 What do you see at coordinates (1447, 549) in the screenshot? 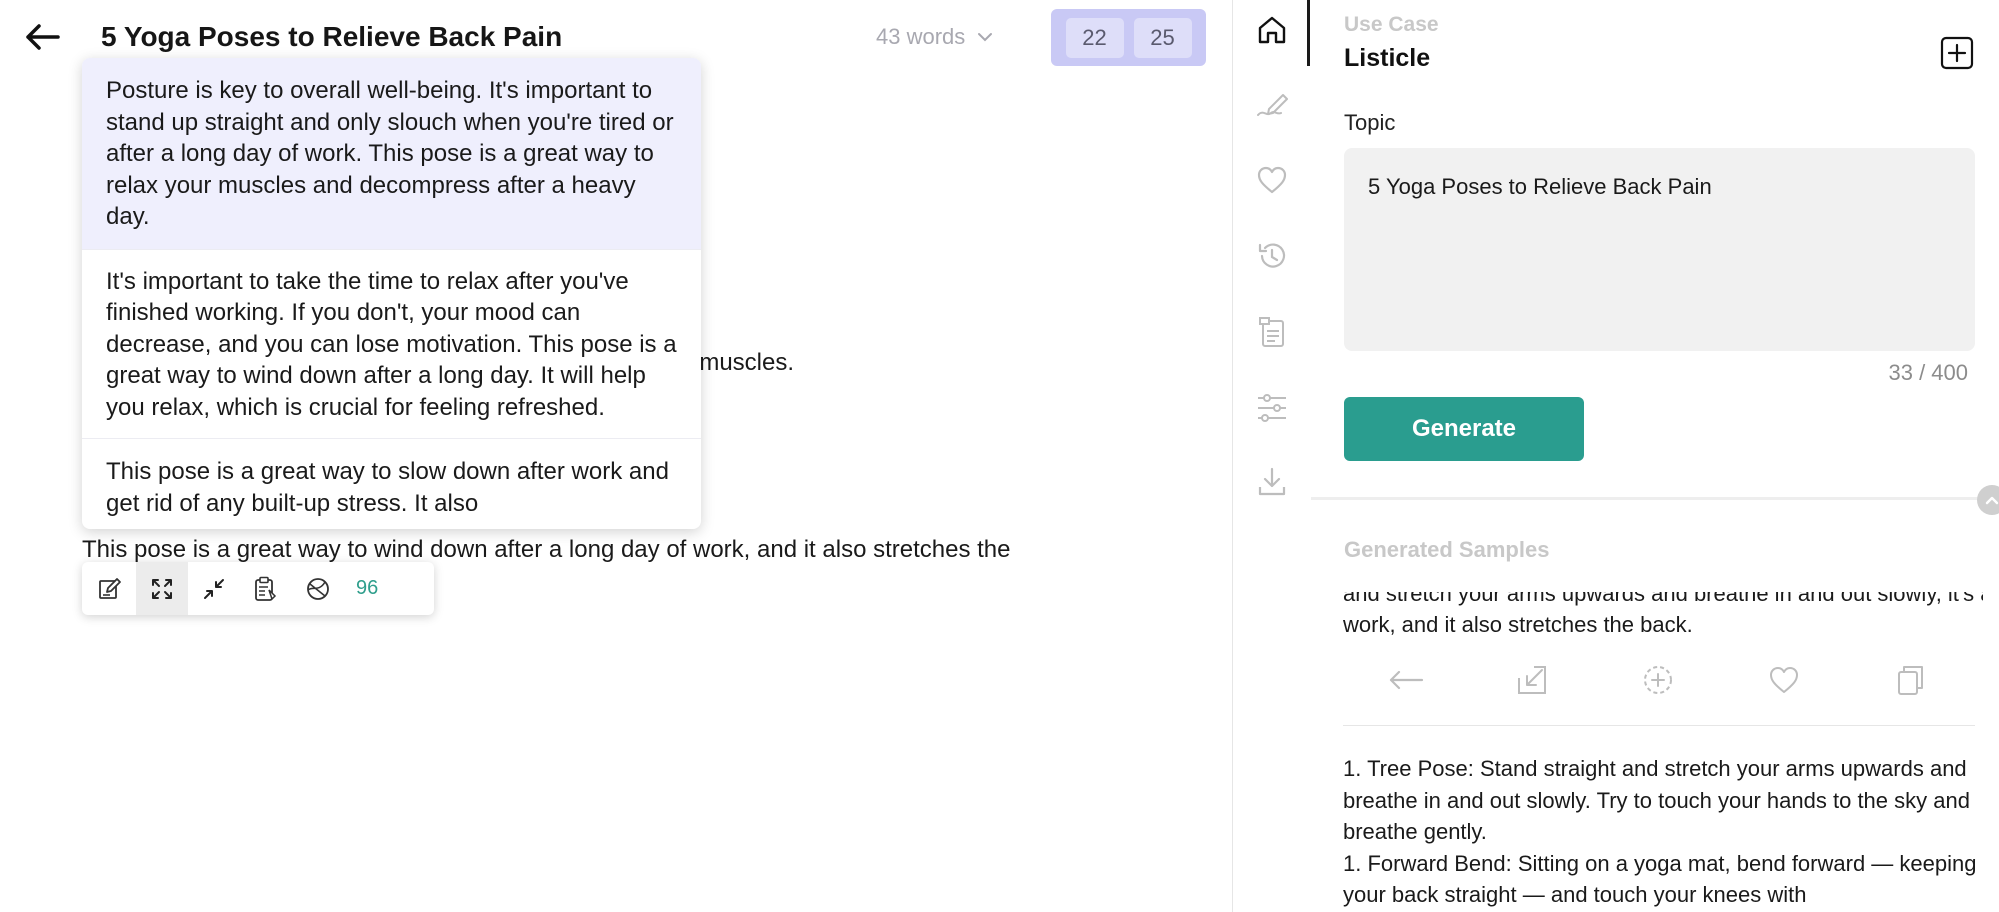
I see `generated-samples-label: Generated Samples` at bounding box center [1447, 549].